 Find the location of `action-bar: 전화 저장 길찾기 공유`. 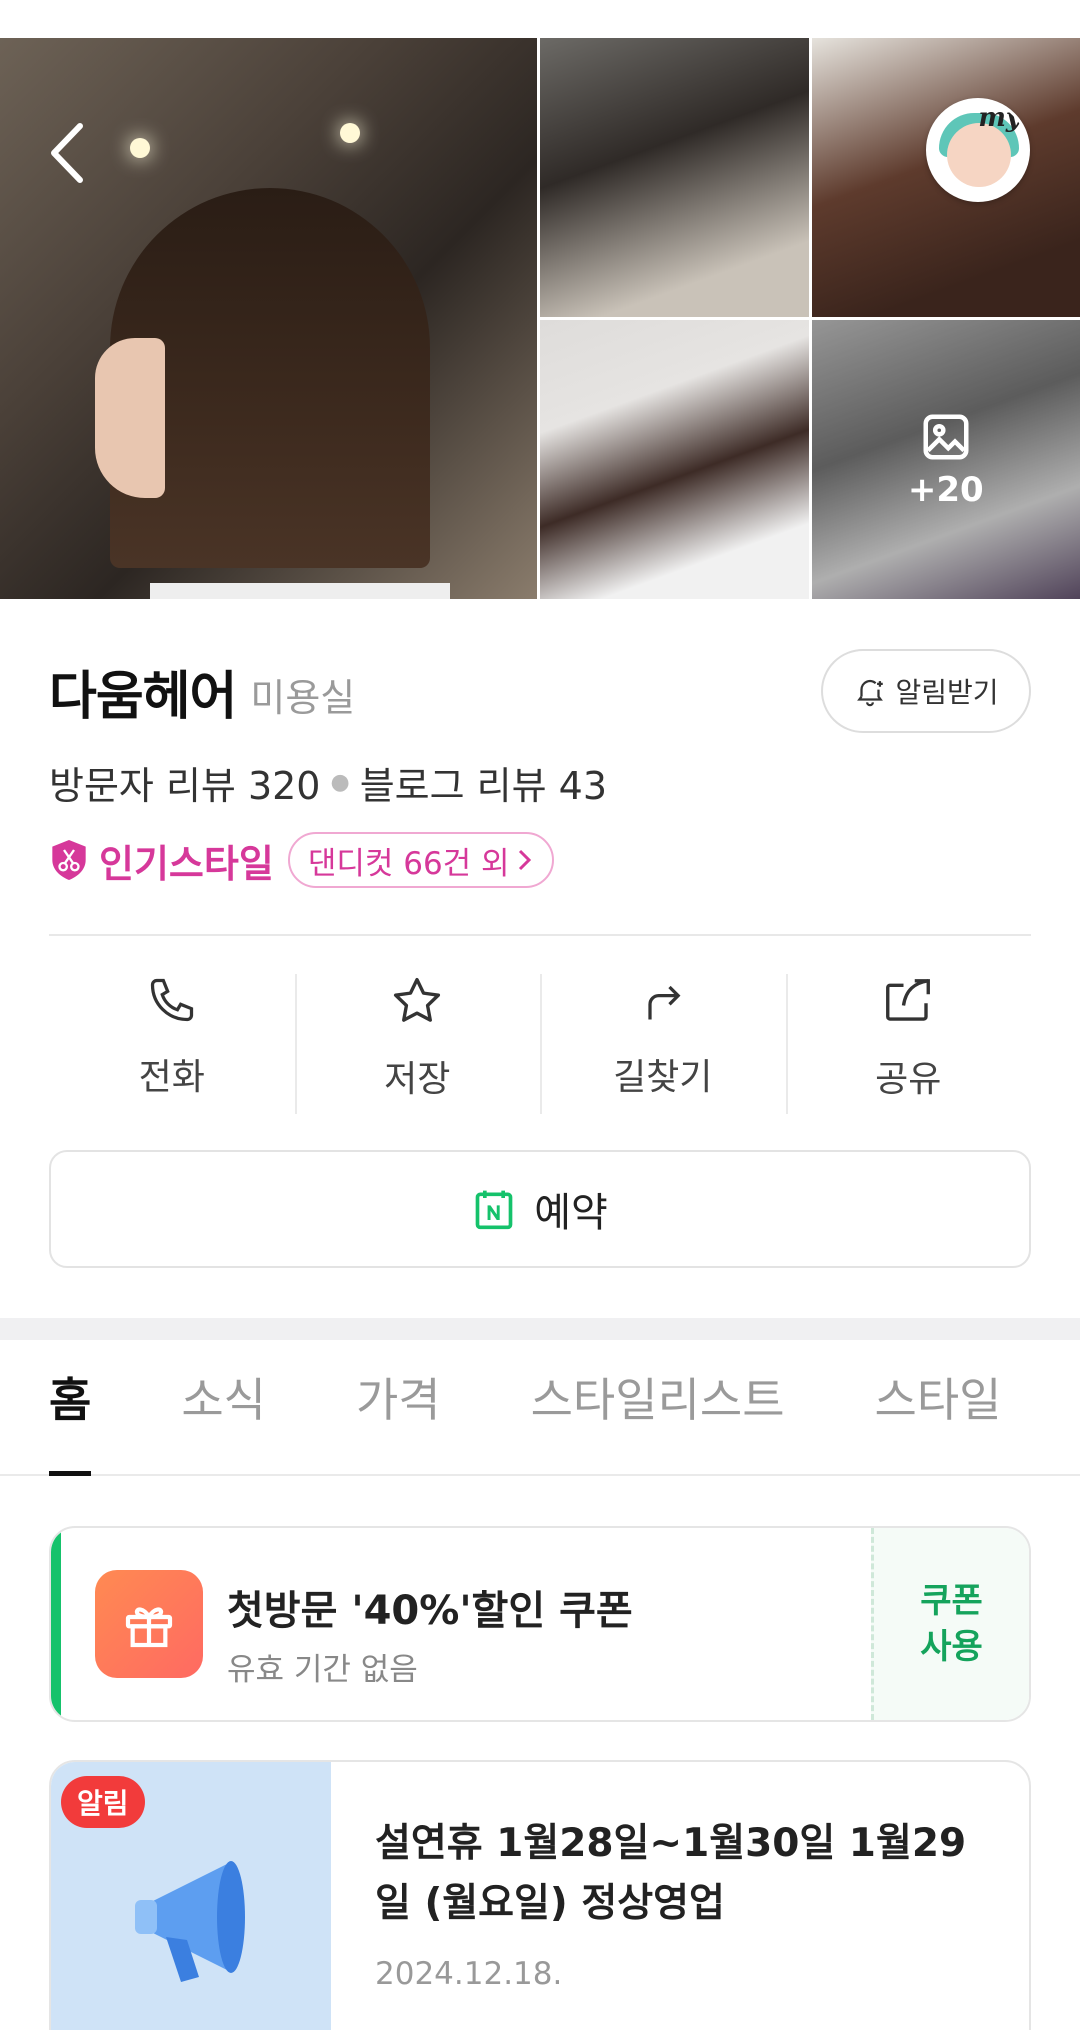

action-bar: 전화 저장 길찾기 공유 is located at coordinates (540, 1044).